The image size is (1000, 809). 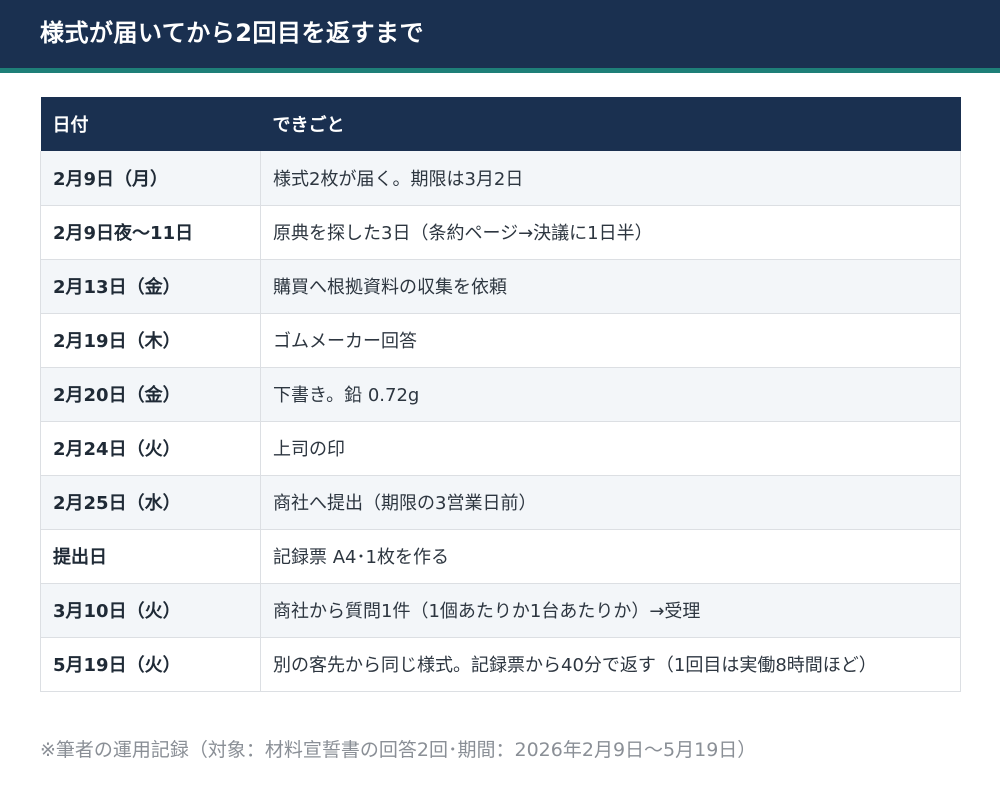 I want to click on date-cell: 2月25日（水）, so click(x=150, y=502).